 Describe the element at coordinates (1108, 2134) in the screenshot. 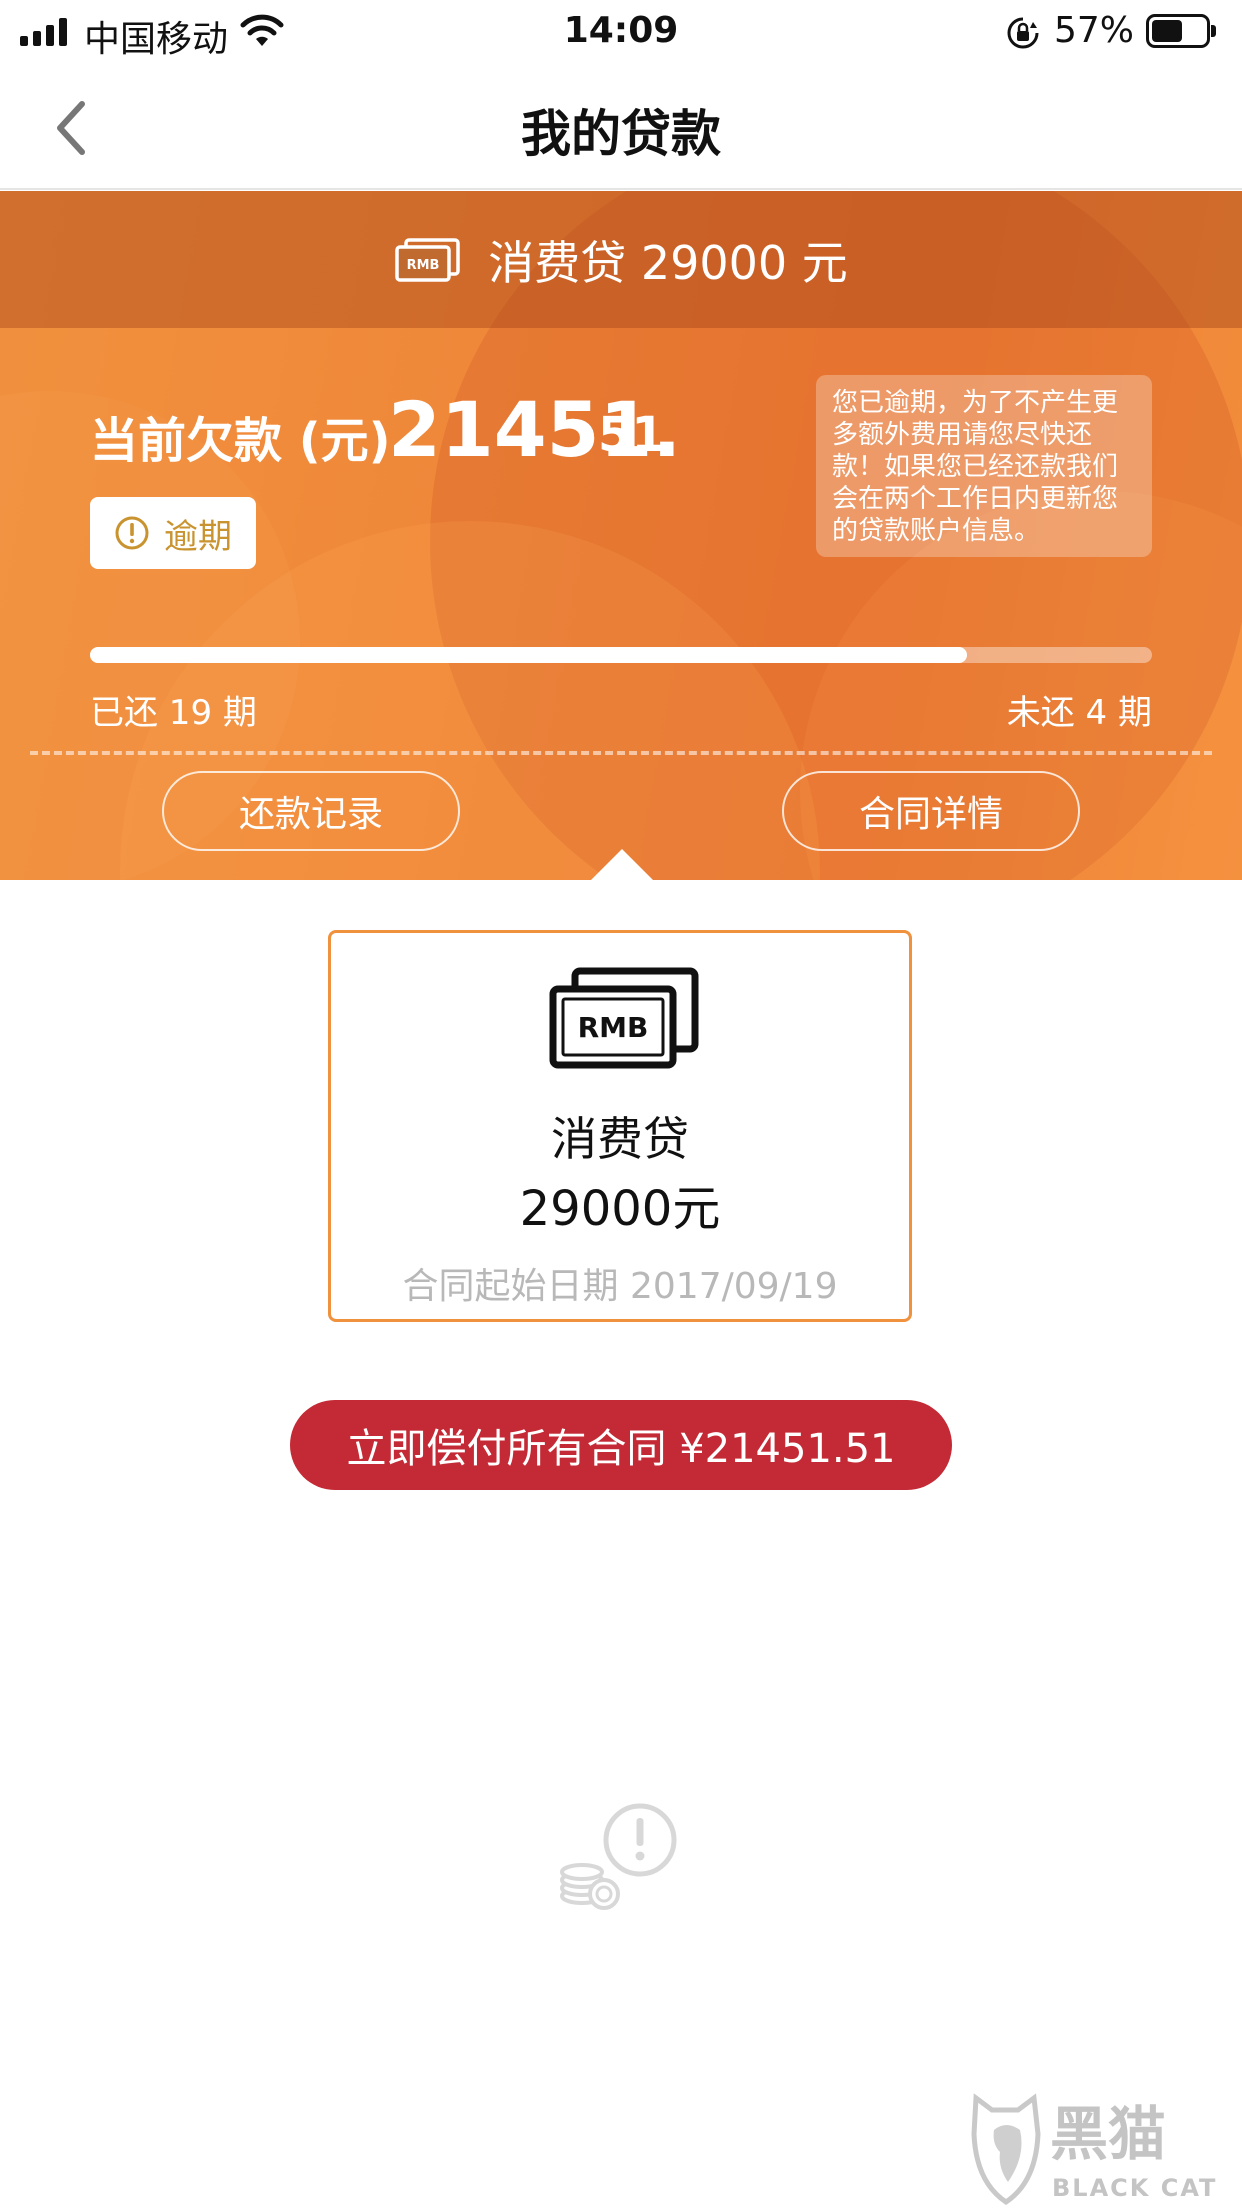

I see `svg-text: 黑猫` at that location.